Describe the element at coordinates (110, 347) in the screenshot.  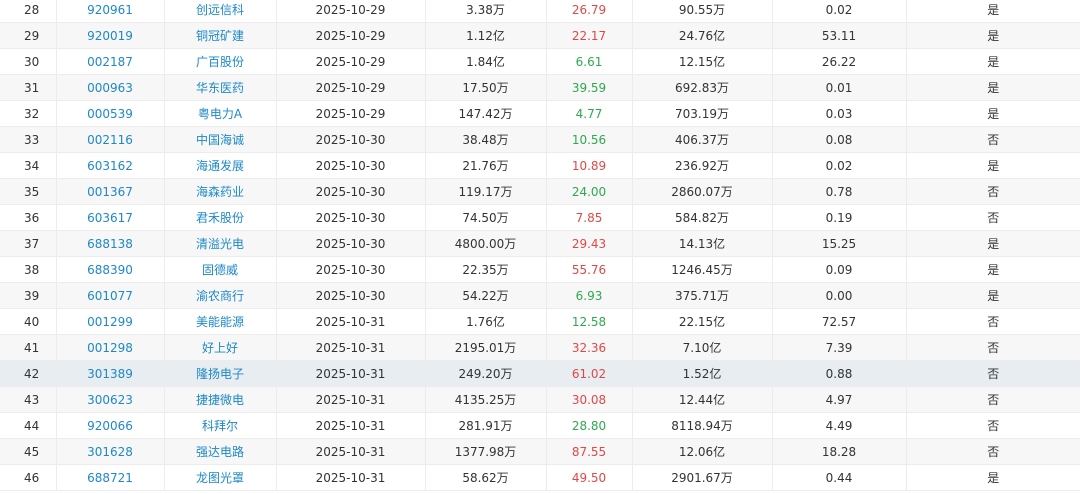
I see `stock-code-link: 001298` at that location.